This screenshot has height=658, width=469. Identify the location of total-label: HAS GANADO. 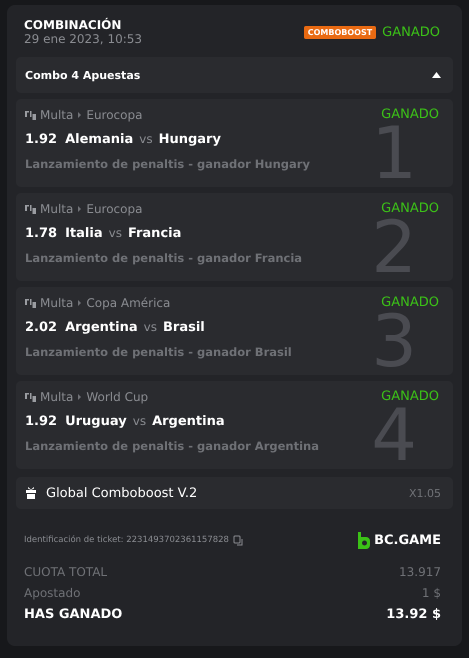
(73, 614).